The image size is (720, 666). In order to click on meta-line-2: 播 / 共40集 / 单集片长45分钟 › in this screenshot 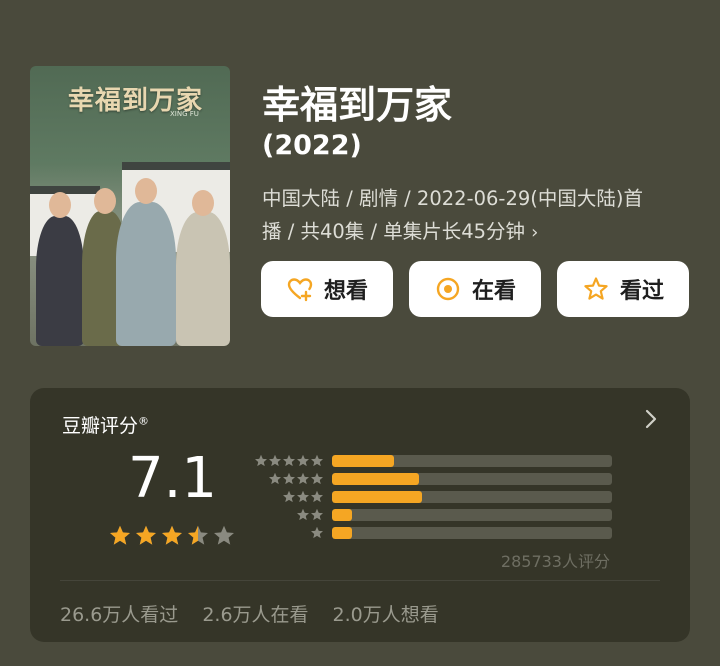, I will do `click(477, 232)`.